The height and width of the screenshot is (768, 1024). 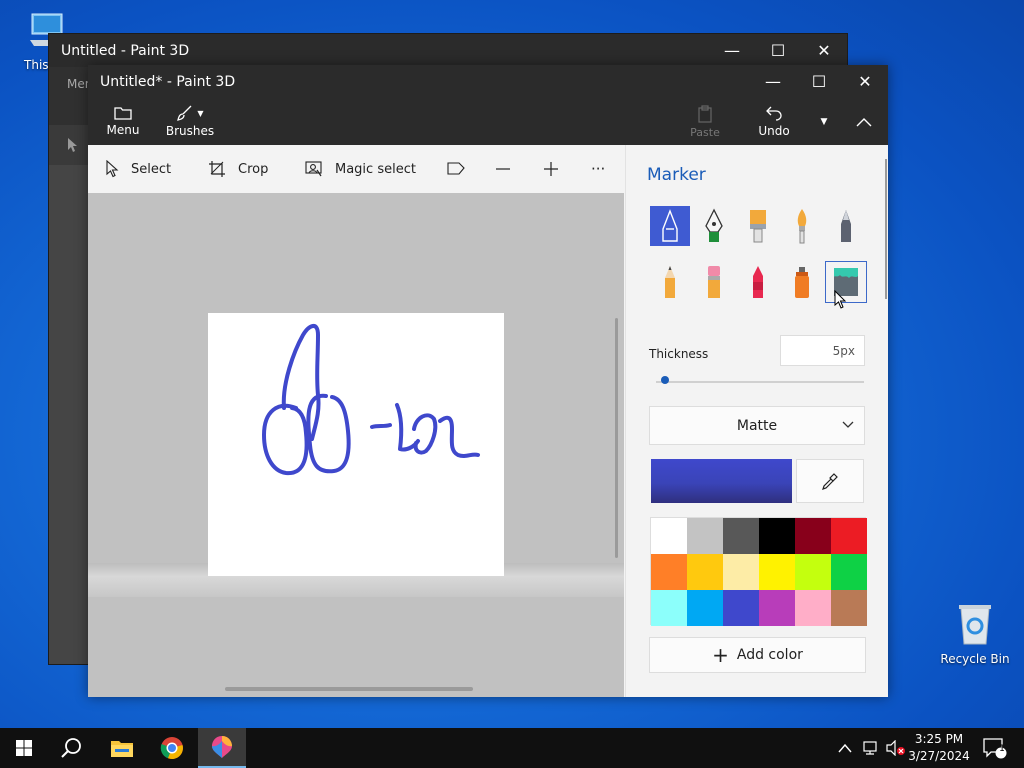 I want to click on drawing-canvas, so click(x=356, y=444).